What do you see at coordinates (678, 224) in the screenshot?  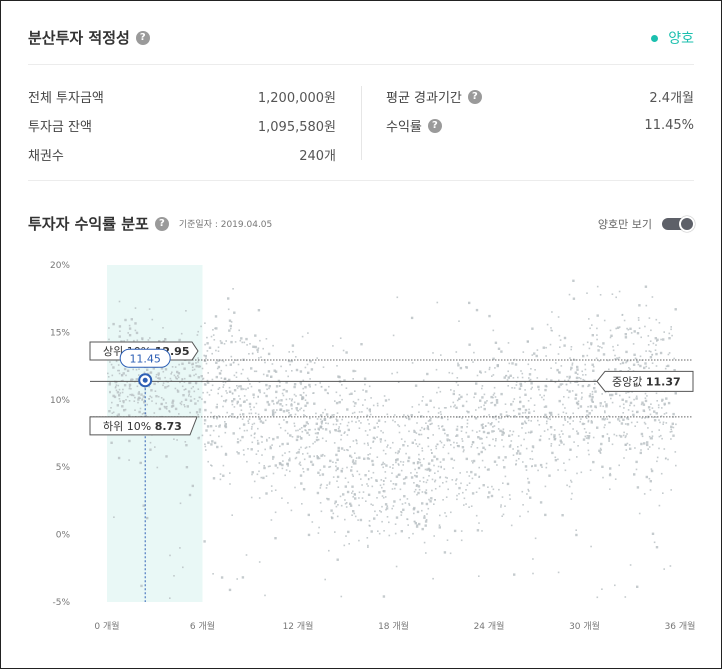 I see `good-only-toggle` at bounding box center [678, 224].